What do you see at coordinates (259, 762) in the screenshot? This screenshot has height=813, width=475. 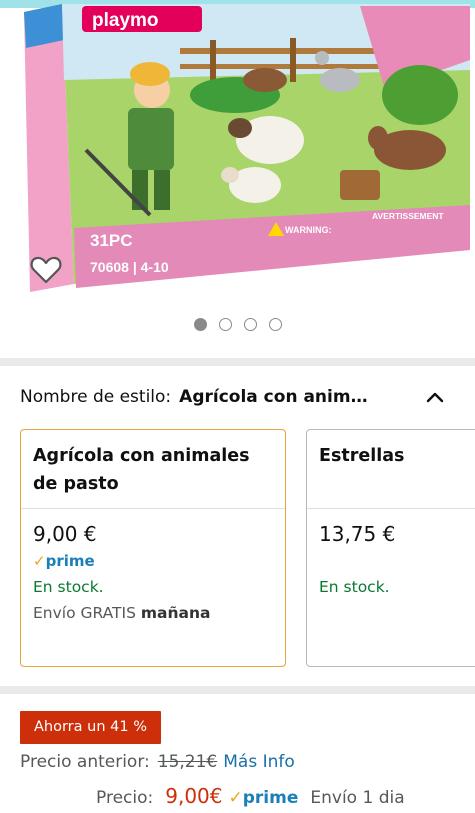 I see `more-info-link: Más Info` at bounding box center [259, 762].